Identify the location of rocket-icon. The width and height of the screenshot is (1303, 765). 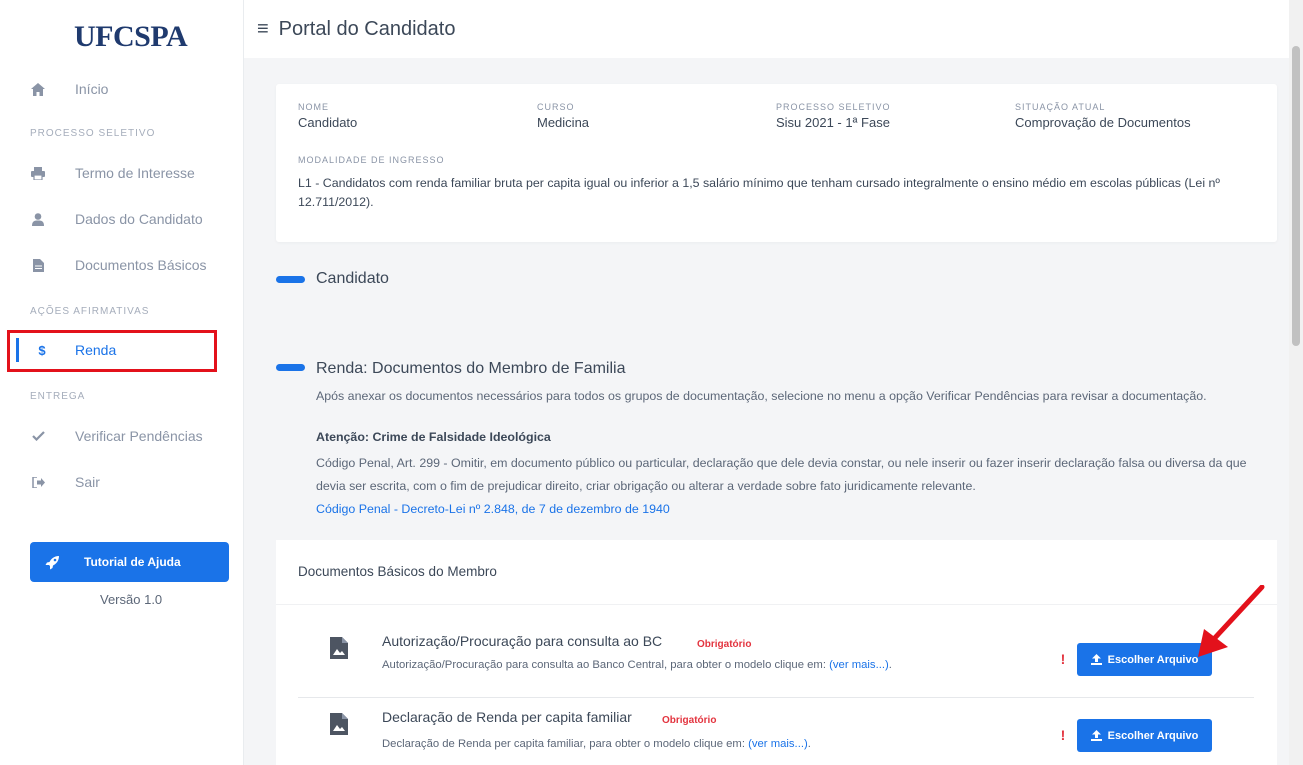
(53, 562).